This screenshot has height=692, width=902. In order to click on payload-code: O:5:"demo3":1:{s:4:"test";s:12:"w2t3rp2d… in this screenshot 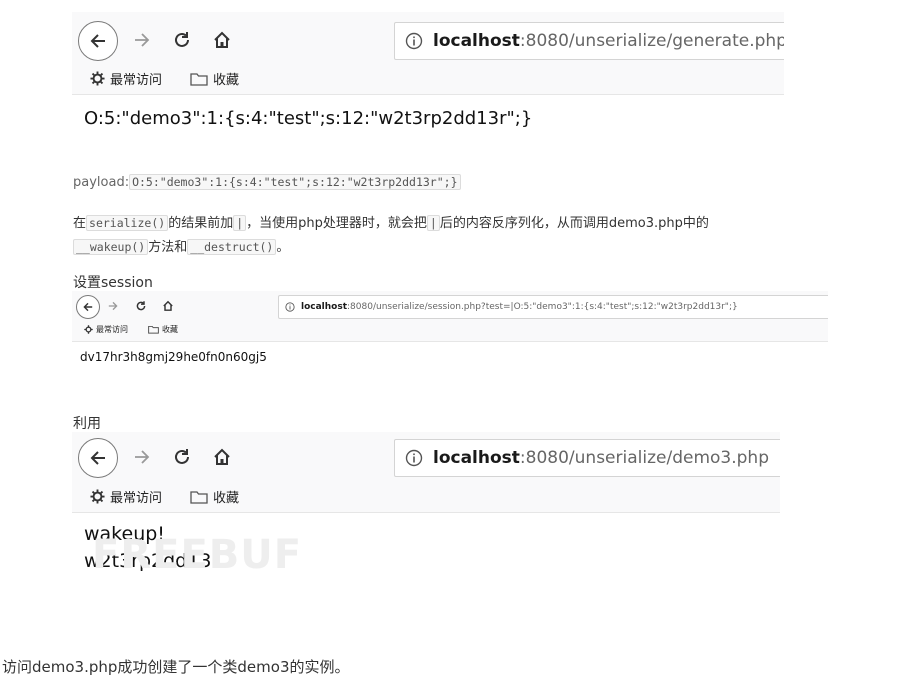, I will do `click(295, 182)`.